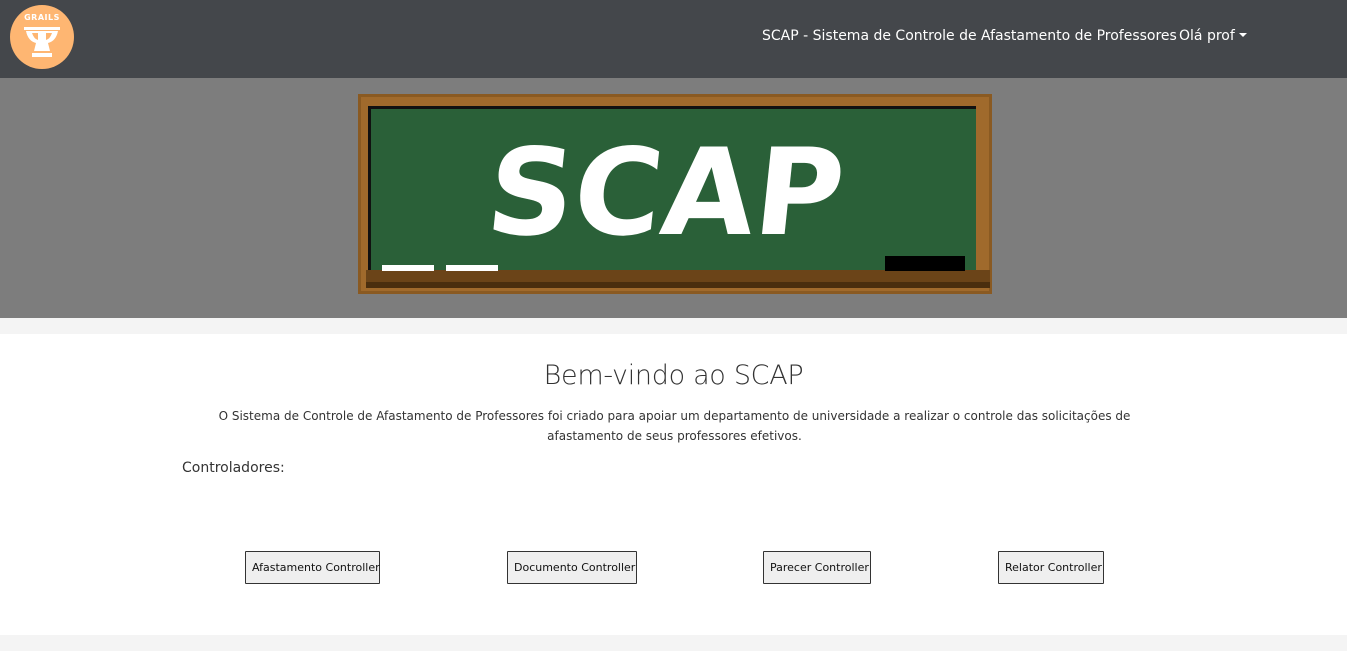 The width and height of the screenshot is (1347, 651). I want to click on user-menu-label: Olá prof, so click(1207, 36).